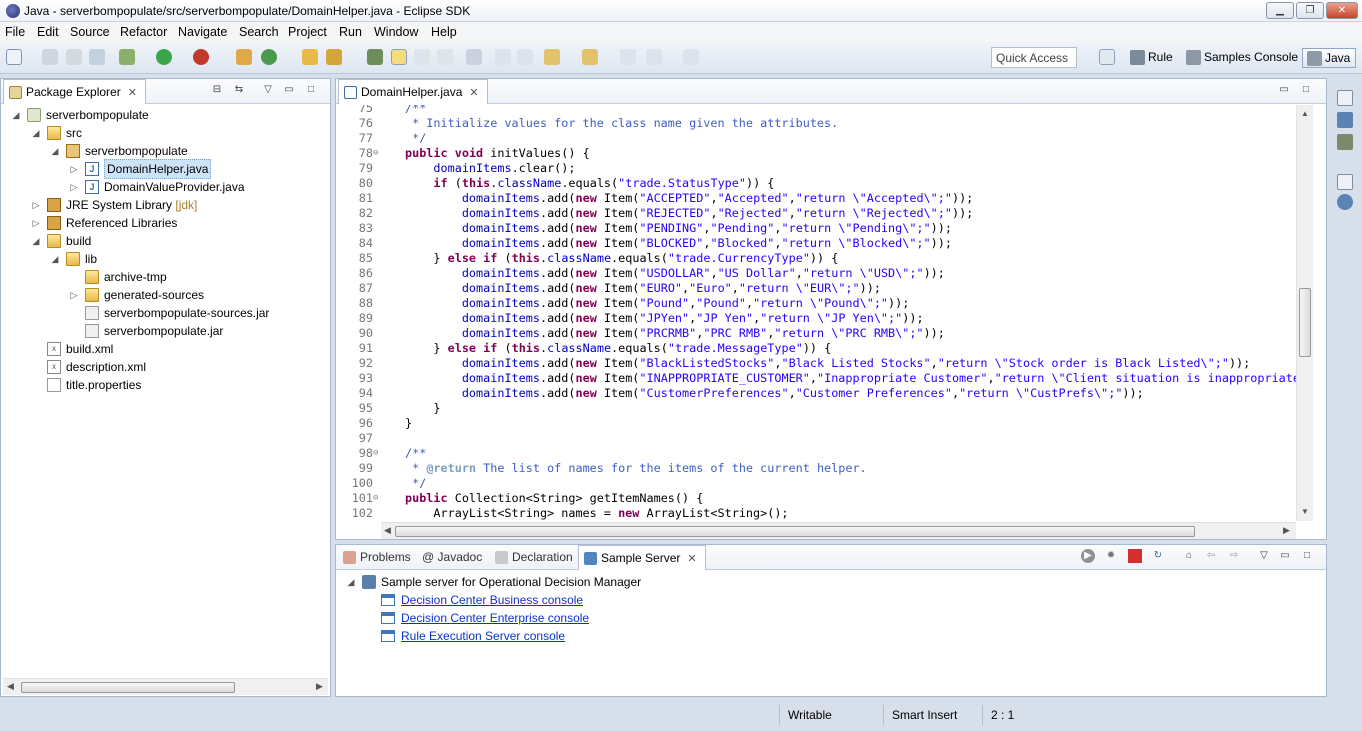 The image size is (1362, 731). What do you see at coordinates (1310, 10) in the screenshot?
I see `maximize-button: ❐` at bounding box center [1310, 10].